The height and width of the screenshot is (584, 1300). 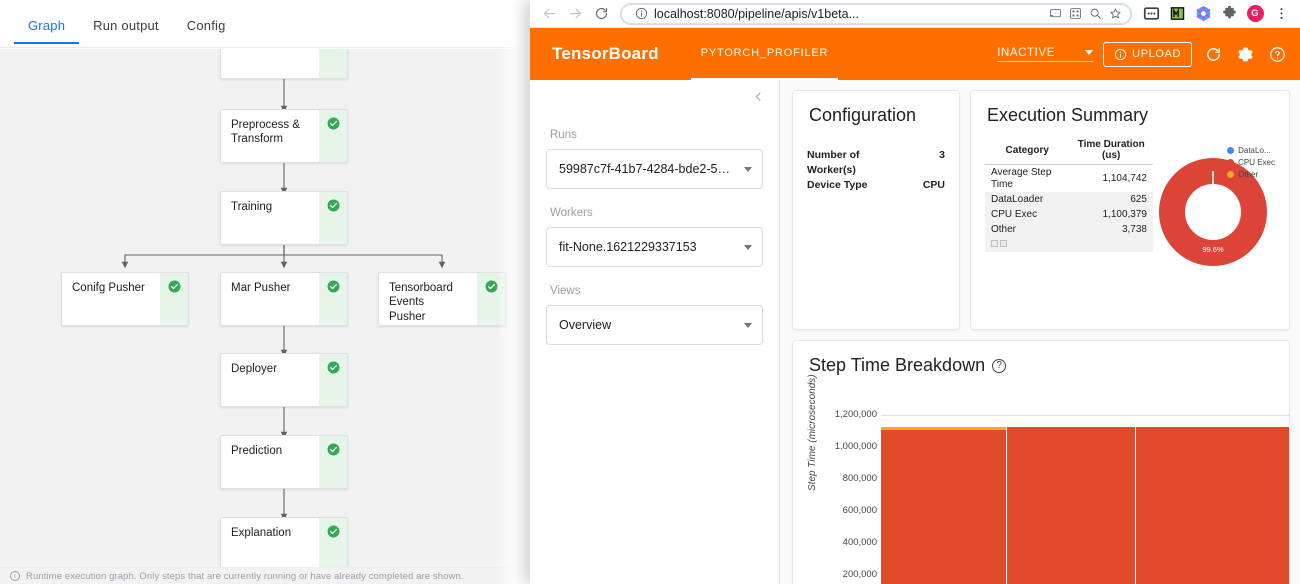 What do you see at coordinates (1111, 150) in the screenshot?
I see `column-header-duration: Time Duration (us)` at bounding box center [1111, 150].